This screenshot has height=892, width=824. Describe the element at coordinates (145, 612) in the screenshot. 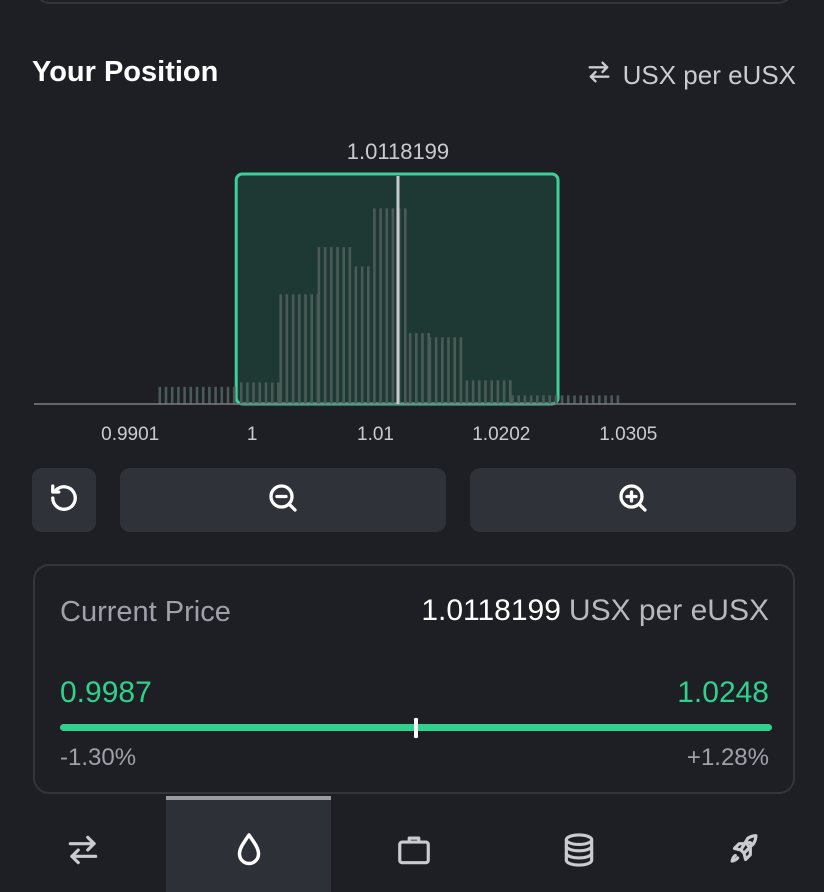

I see `current-price-label: Current Price` at that location.